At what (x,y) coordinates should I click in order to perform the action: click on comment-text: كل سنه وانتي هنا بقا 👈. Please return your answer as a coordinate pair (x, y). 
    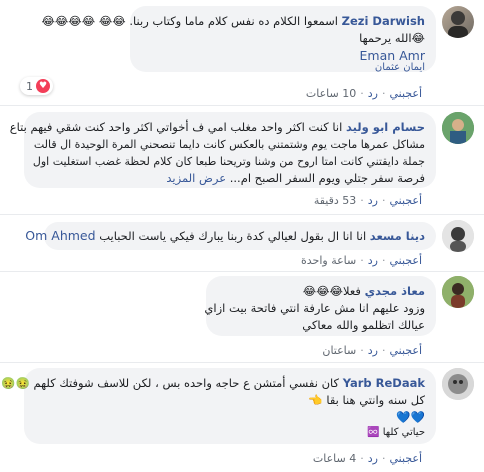
    Looking at the image, I should click on (366, 400).